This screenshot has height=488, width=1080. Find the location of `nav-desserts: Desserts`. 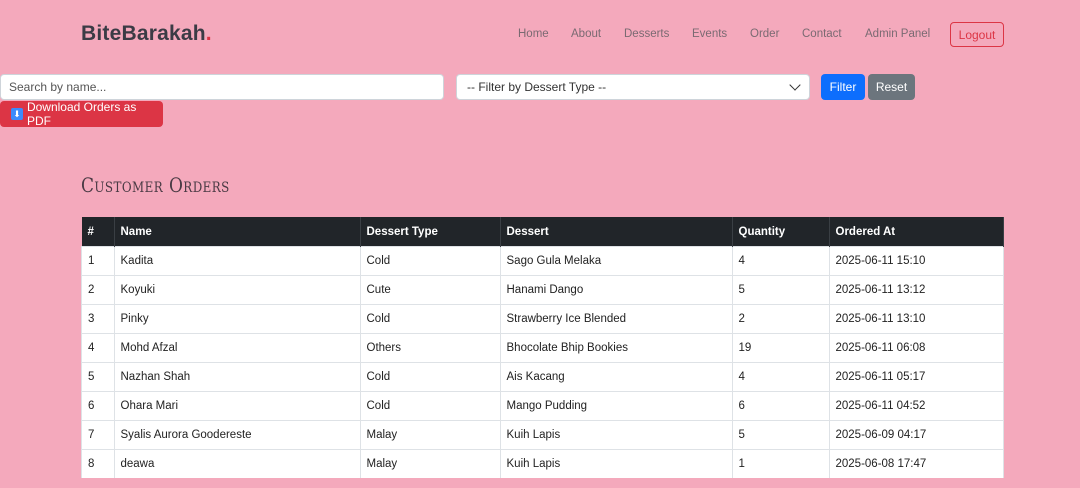

nav-desserts: Desserts is located at coordinates (646, 34).